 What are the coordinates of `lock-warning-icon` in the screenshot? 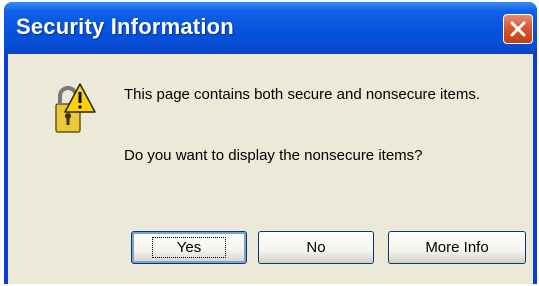 It's located at (73, 108).